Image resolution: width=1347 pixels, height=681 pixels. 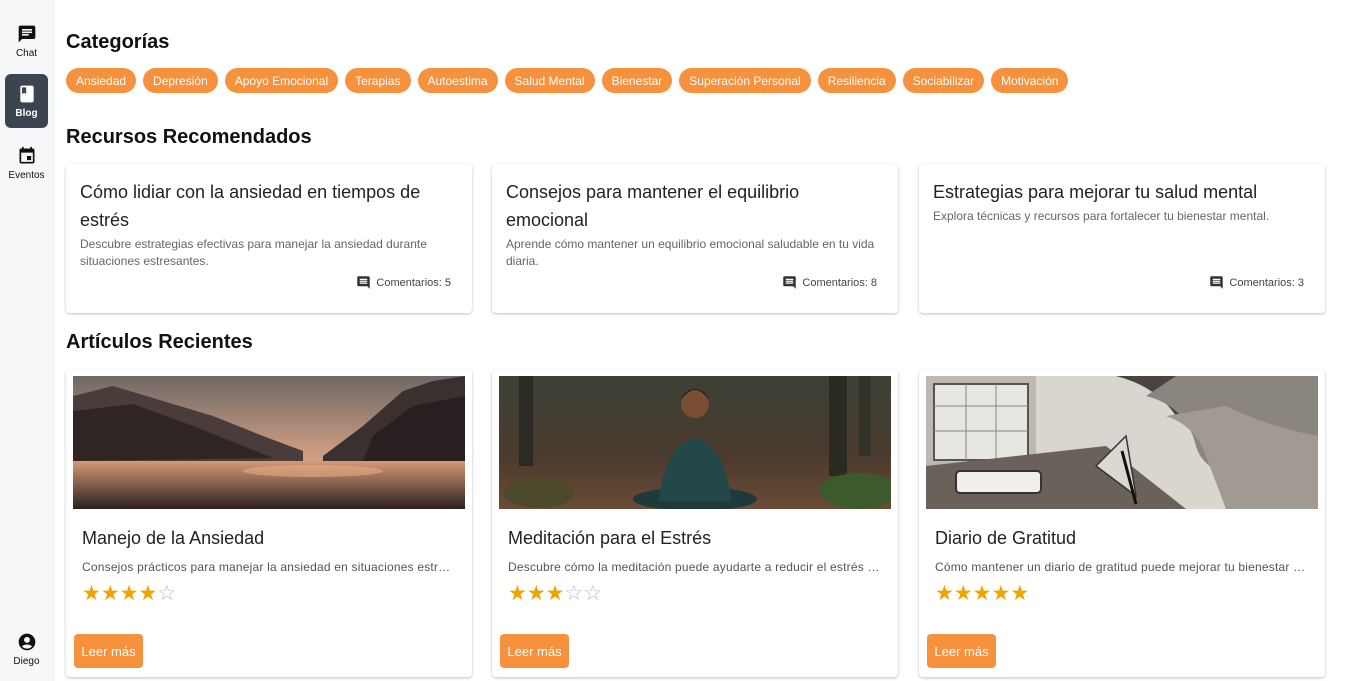 What do you see at coordinates (856, 80) in the screenshot?
I see `category-chip: Resiliencia` at bounding box center [856, 80].